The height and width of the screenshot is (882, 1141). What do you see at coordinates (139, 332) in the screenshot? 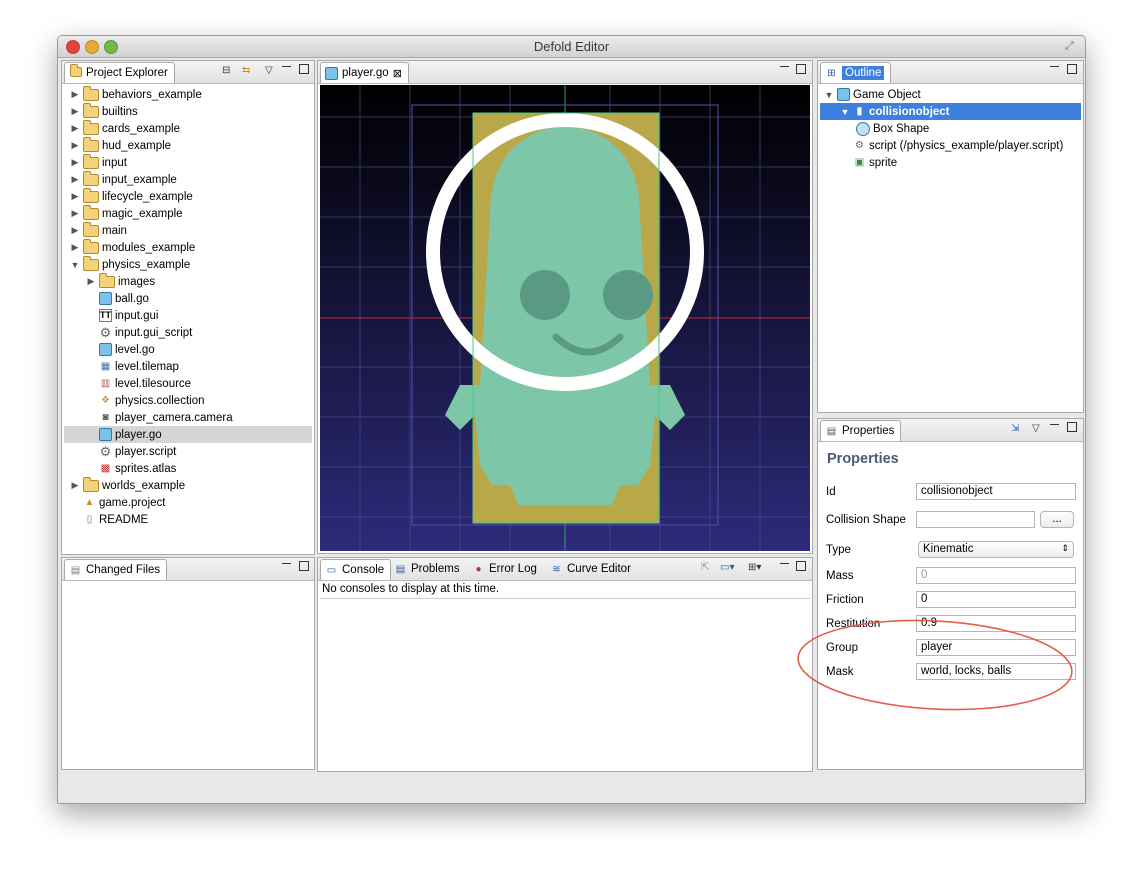
I see `tree-item: ⚙ input.gui_script` at bounding box center [139, 332].